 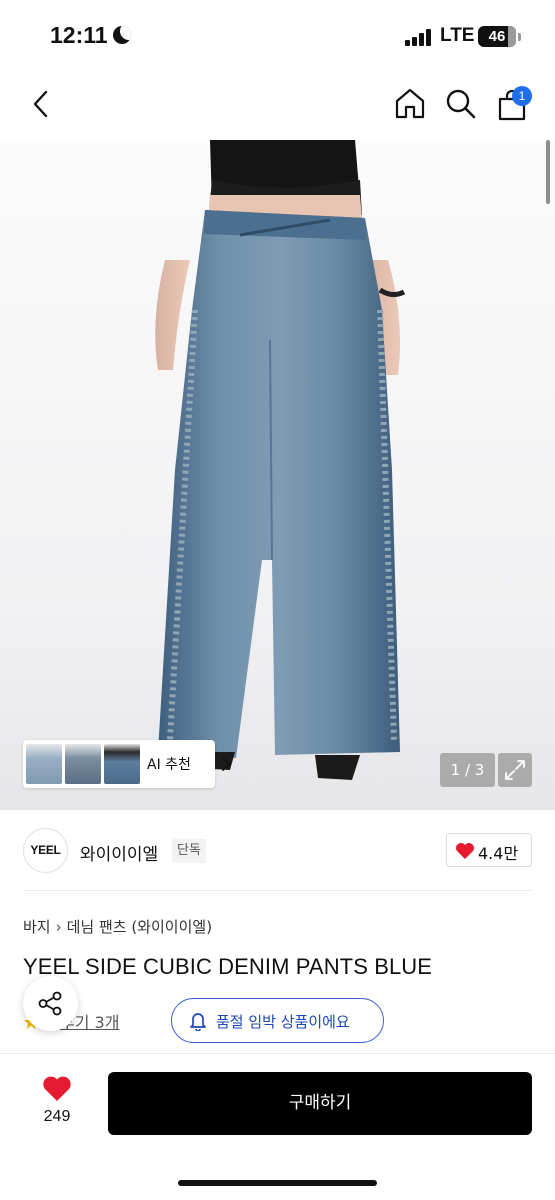 I want to click on battery-nub, so click(x=519, y=37).